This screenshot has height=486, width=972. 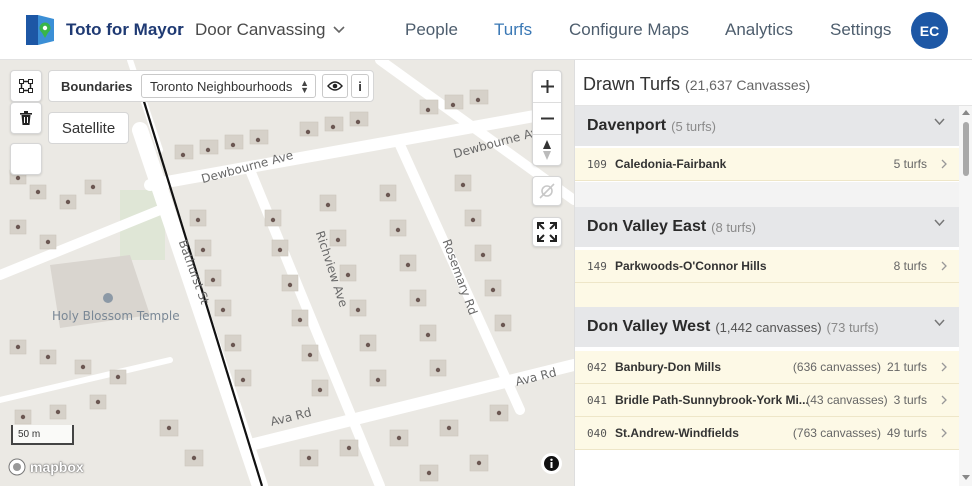 I want to click on mapbox-logo-icon, so click(x=17, y=467).